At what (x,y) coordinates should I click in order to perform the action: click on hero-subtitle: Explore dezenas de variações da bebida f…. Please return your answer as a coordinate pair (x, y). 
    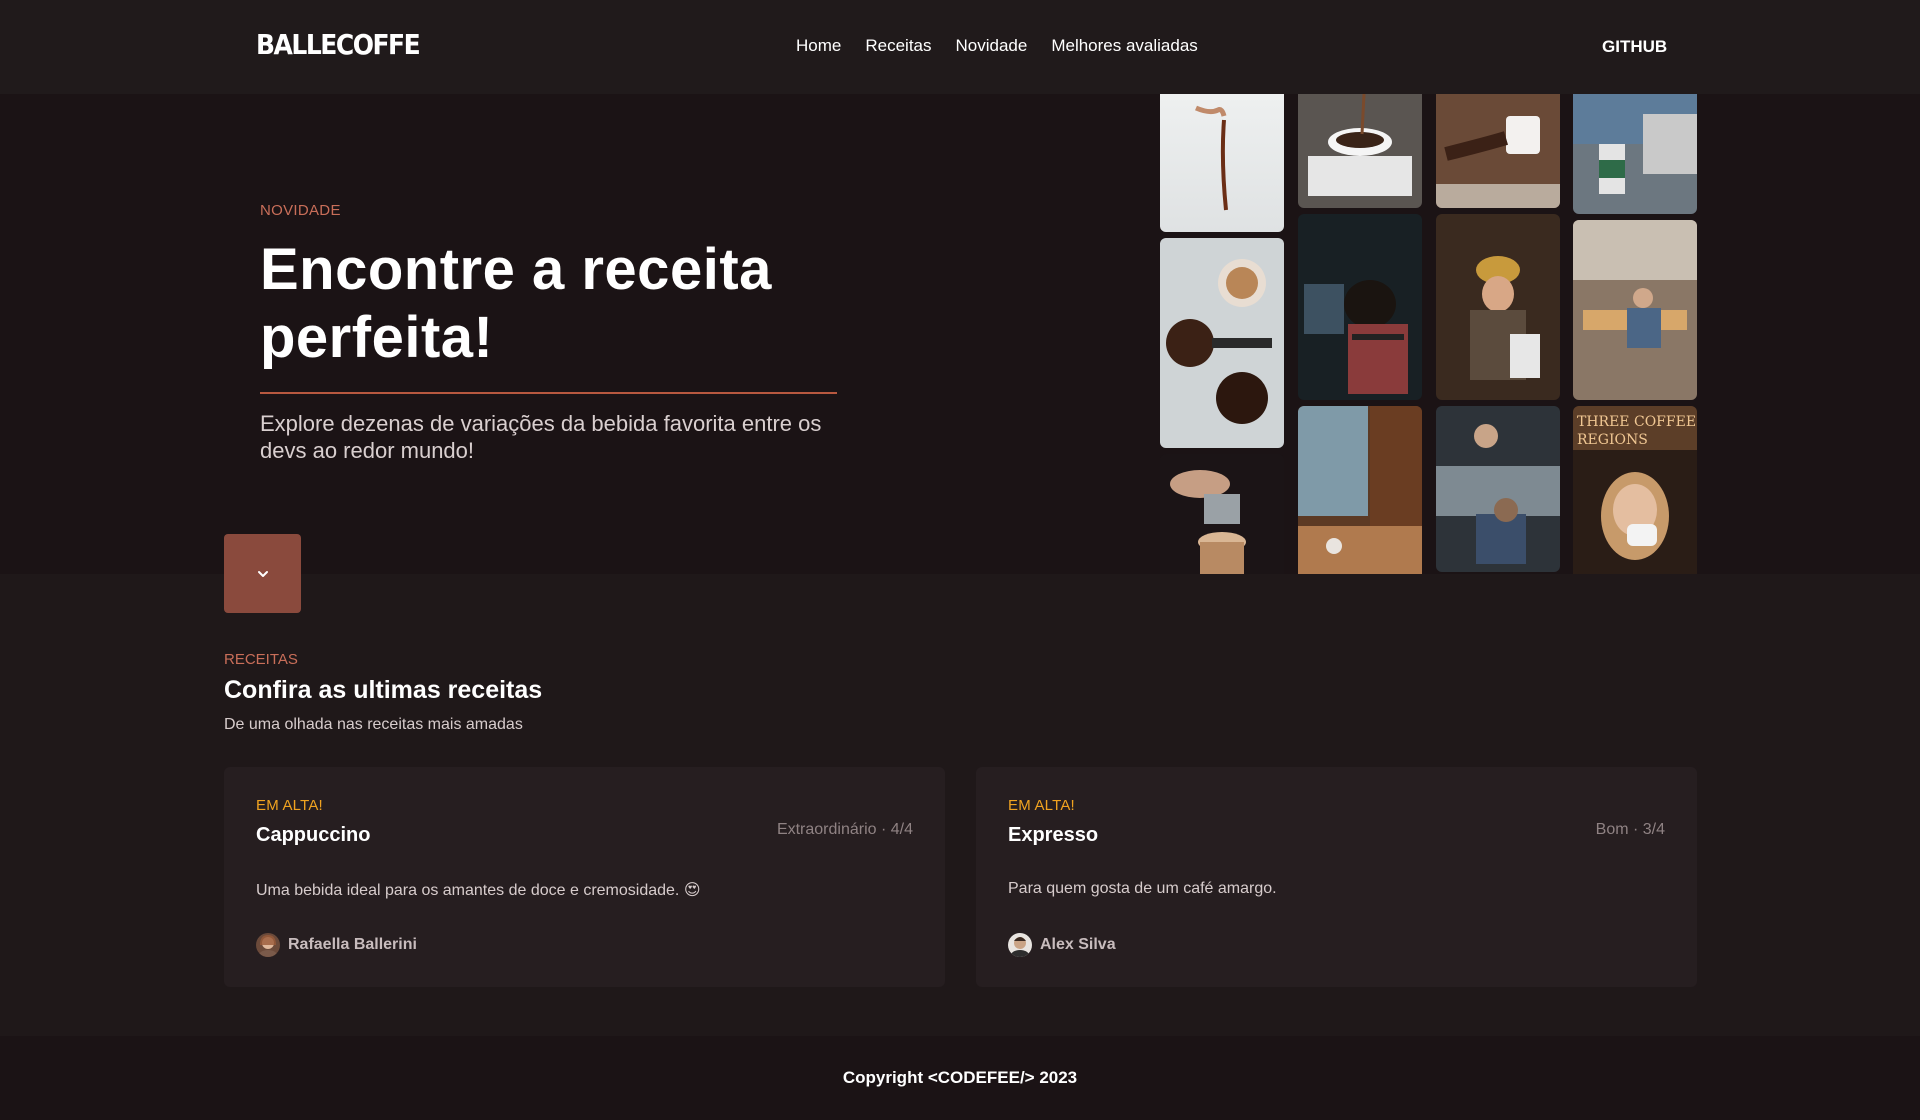
    Looking at the image, I should click on (541, 437).